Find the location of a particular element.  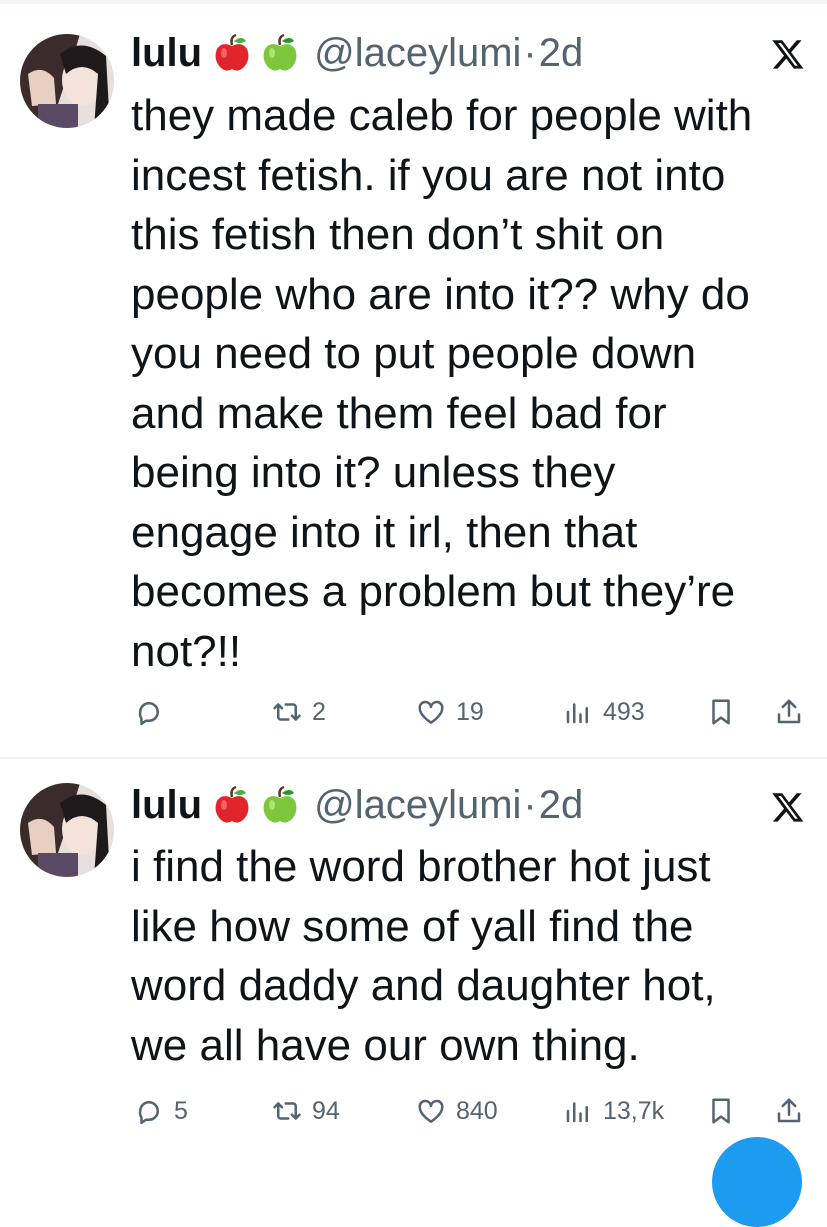

reply-button: 5 is located at coordinates (161, 1111).